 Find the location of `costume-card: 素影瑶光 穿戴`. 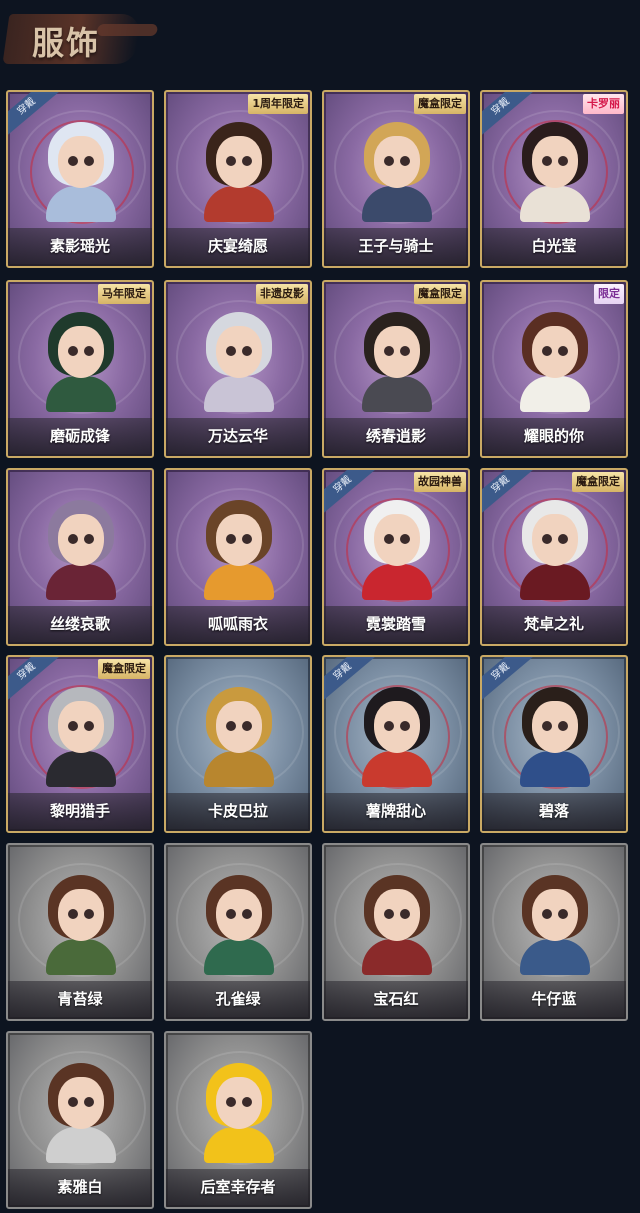

costume-card: 素影瑶光 穿戴 is located at coordinates (80, 179).